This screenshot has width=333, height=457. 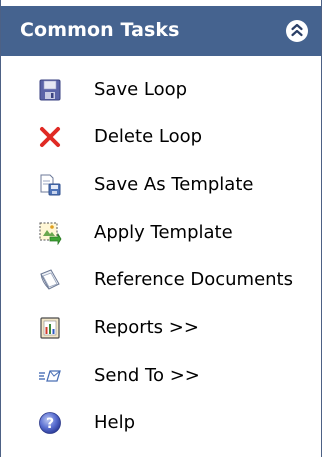 I want to click on delete-x-icon, so click(x=50, y=137).